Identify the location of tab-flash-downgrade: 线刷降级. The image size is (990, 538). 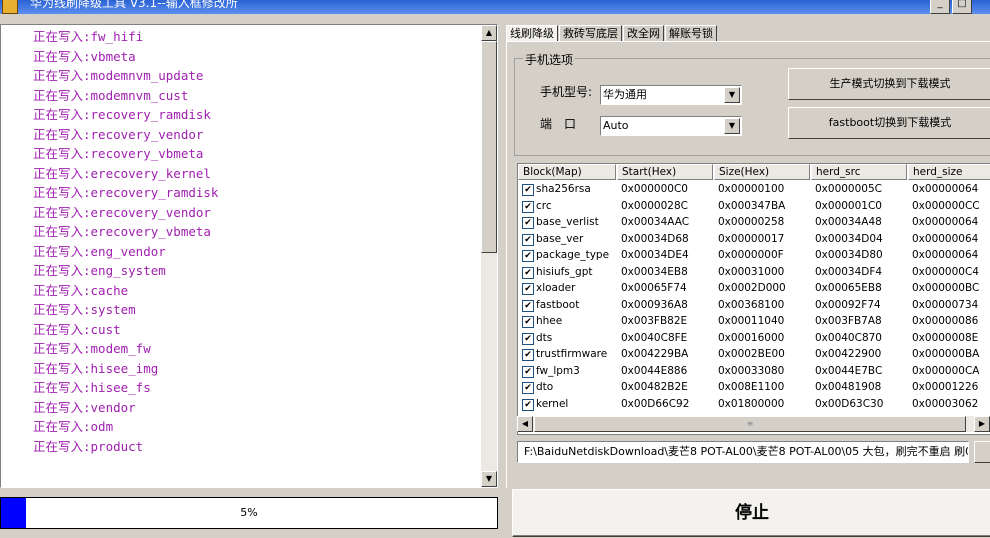
(532, 33).